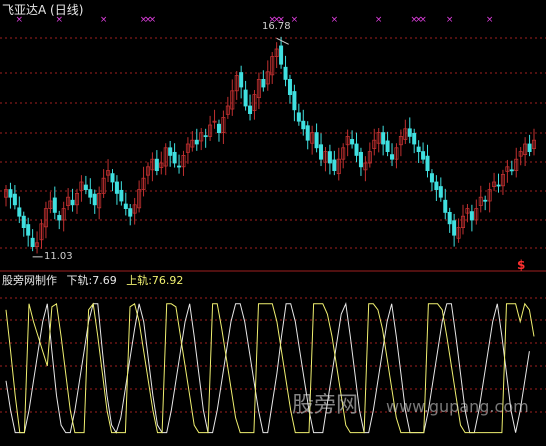 The height and width of the screenshot is (446, 546). What do you see at coordinates (282, 41) in the screenshot?
I see `high-pointer-line` at bounding box center [282, 41].